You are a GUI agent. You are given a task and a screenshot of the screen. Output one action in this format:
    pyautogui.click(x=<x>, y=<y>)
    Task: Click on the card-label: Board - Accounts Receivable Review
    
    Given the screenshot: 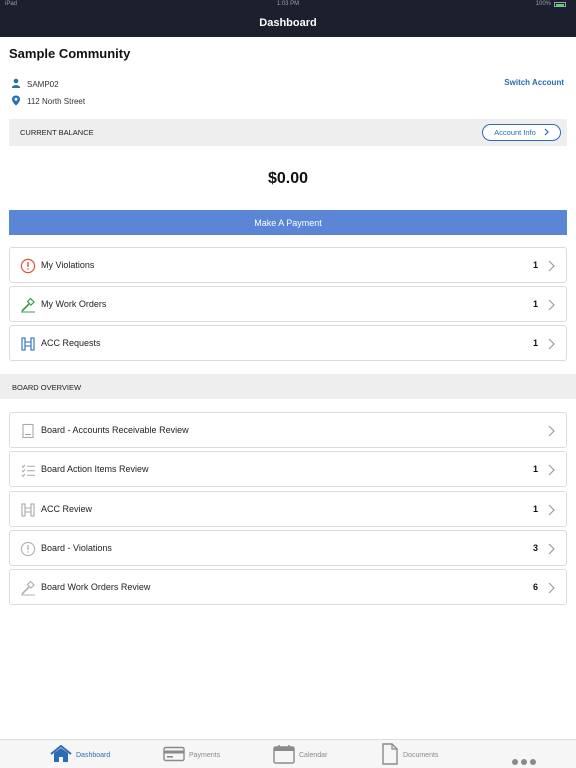 What is the action you would take?
    pyautogui.click(x=115, y=430)
    